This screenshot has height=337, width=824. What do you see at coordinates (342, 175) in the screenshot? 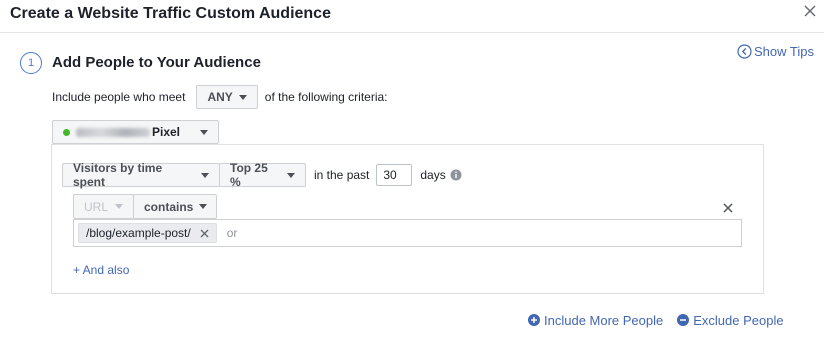
I see `in-the-past-label: in the past` at bounding box center [342, 175].